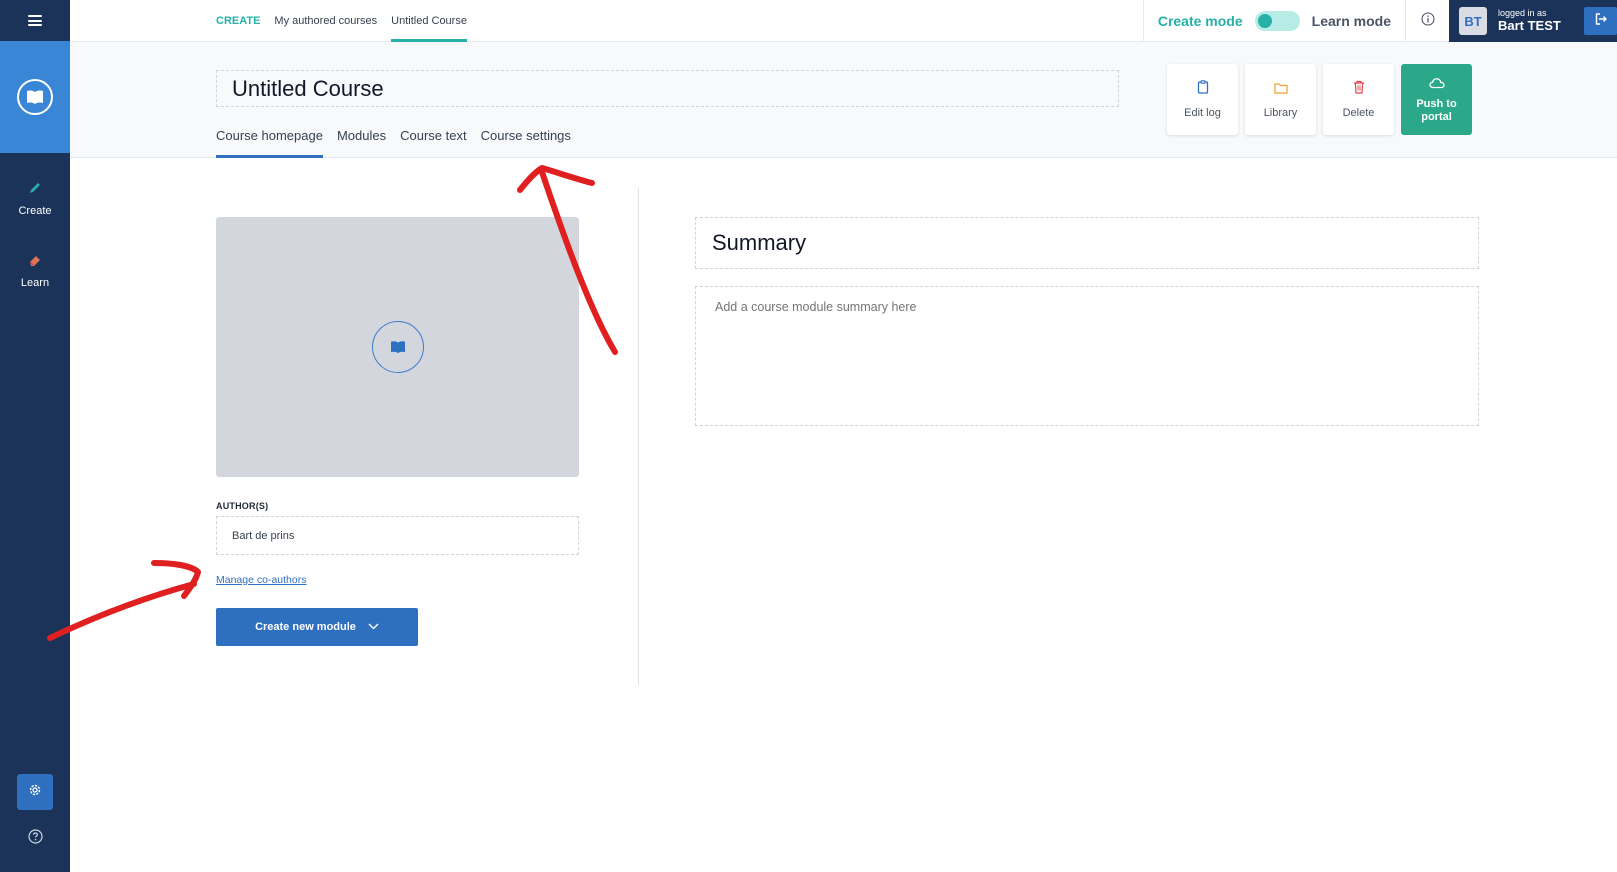  Describe the element at coordinates (35, 436) in the screenshot. I see `sidebar: Create Learn` at that location.